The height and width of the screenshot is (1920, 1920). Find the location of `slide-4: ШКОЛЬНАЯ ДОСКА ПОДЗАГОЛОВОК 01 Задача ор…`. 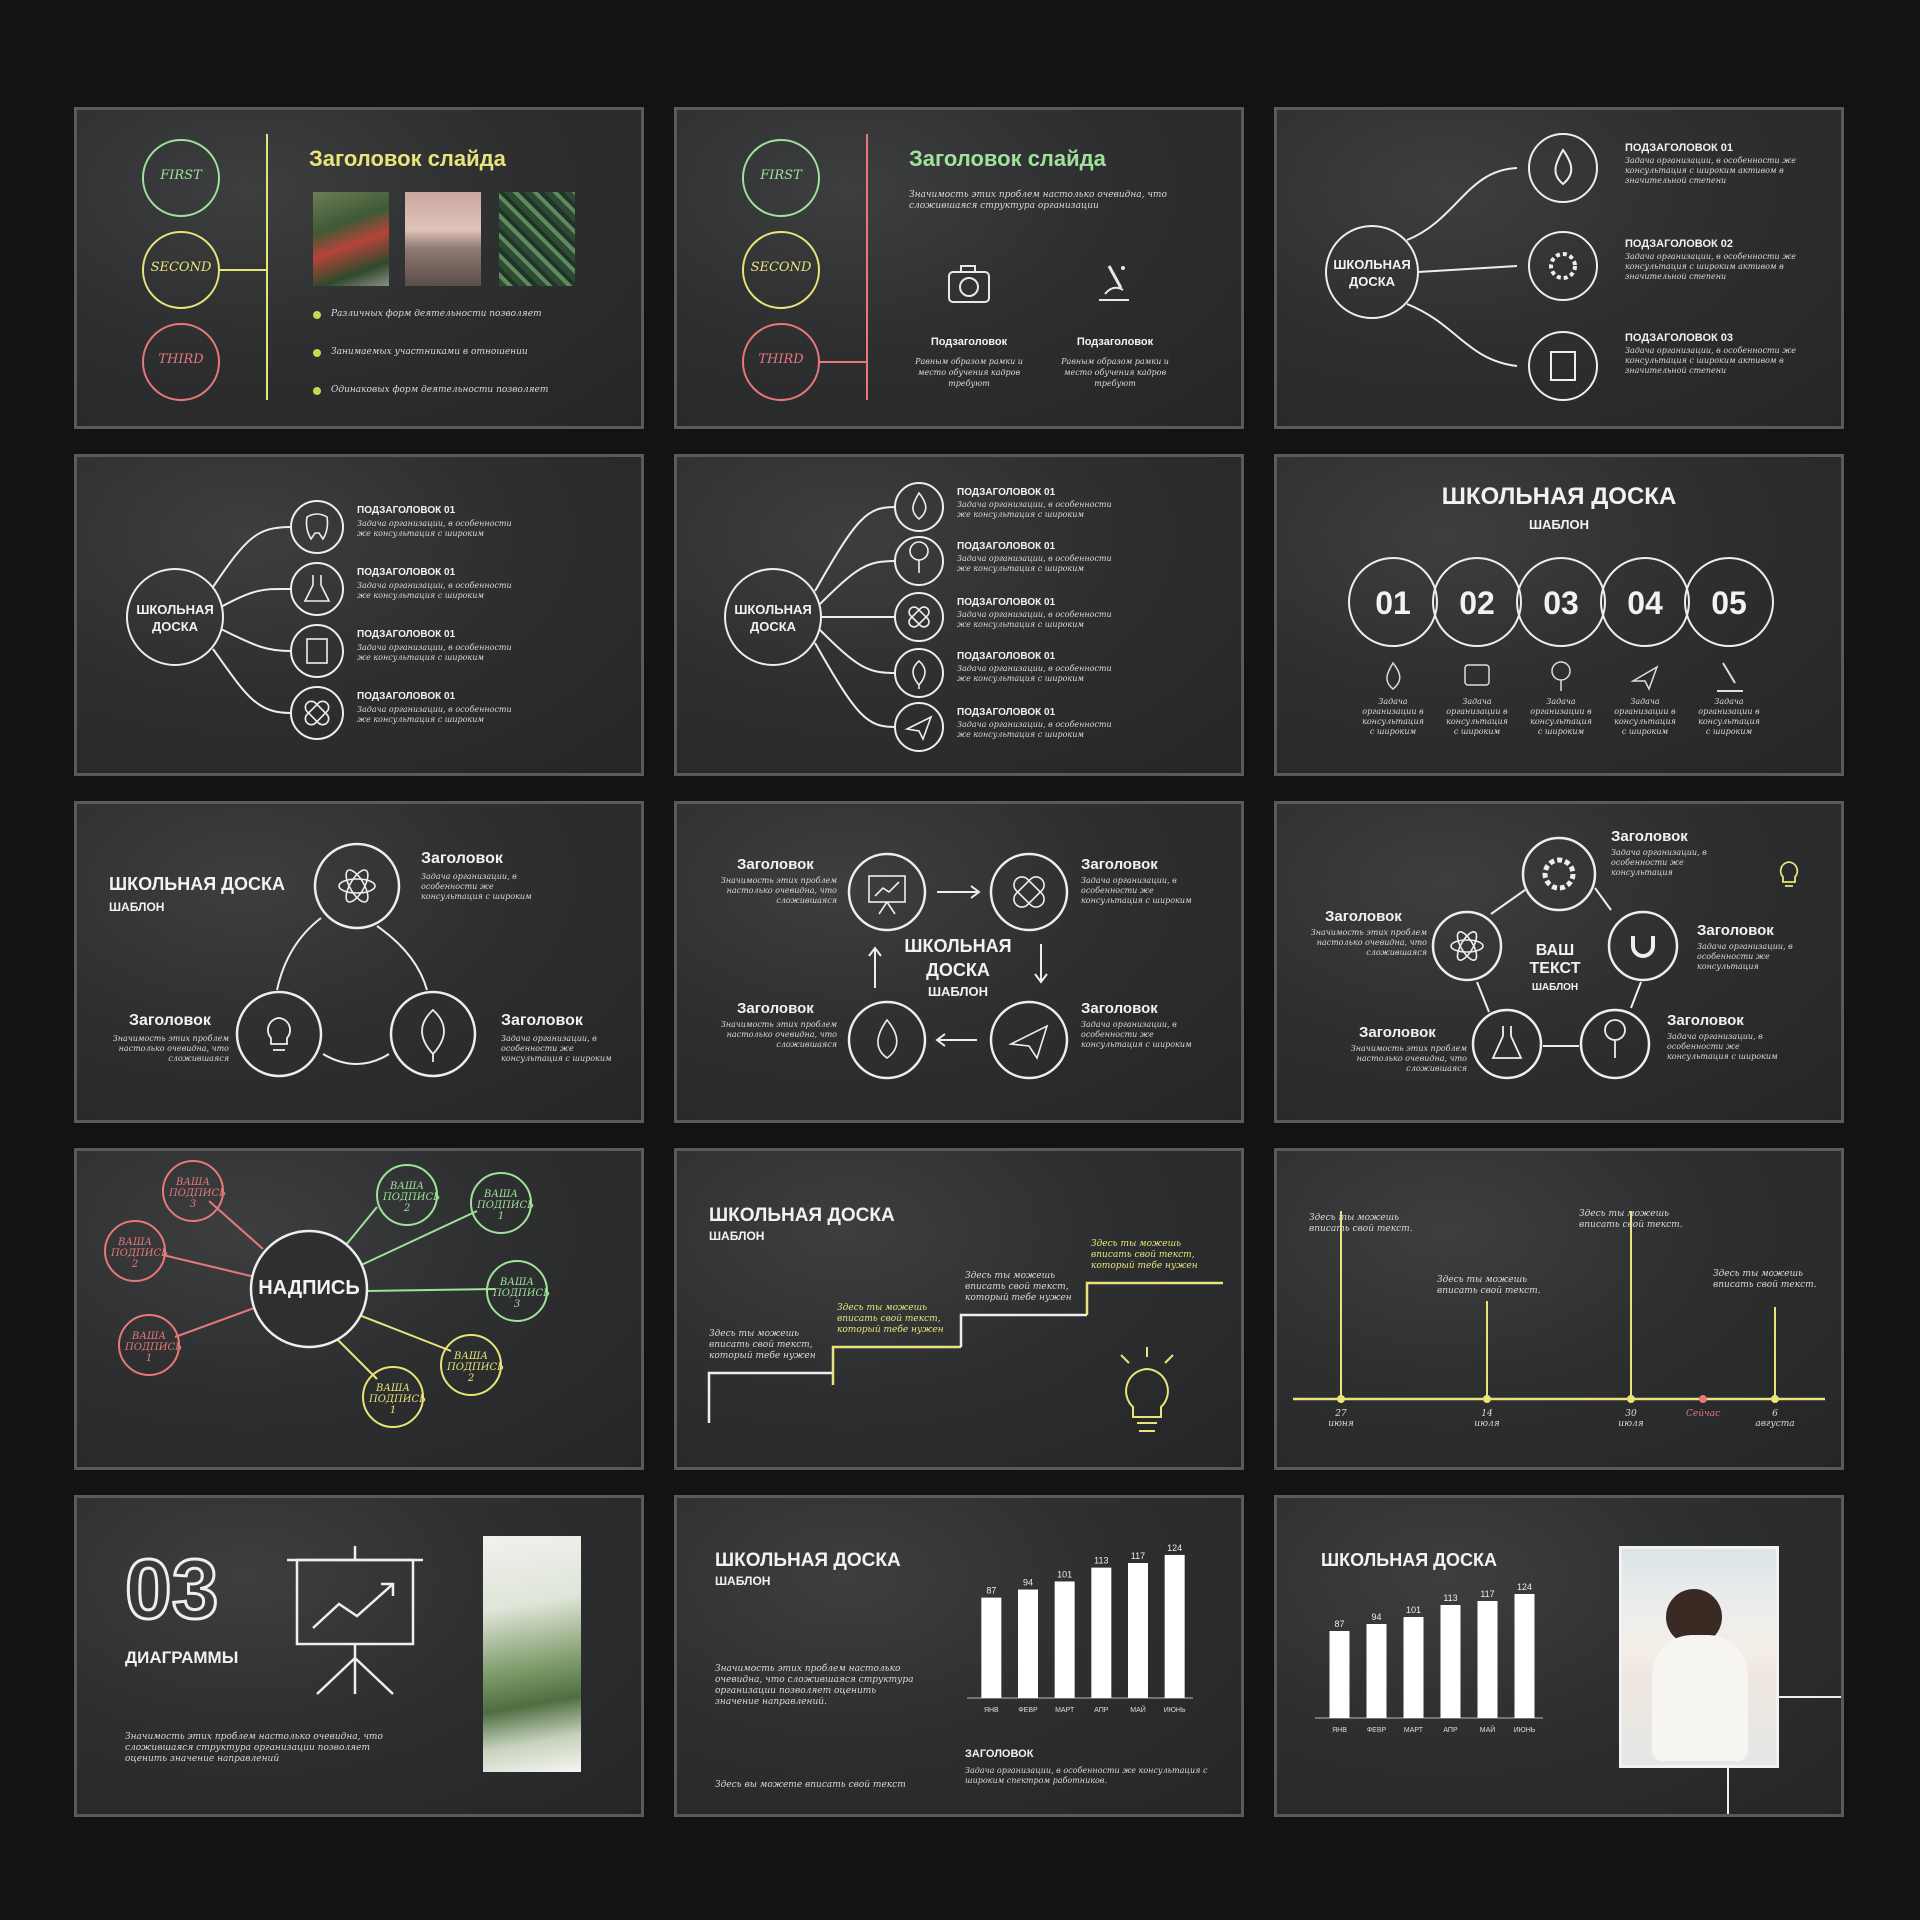

slide-4: ШКОЛЬНАЯ ДОСКА ПОДЗАГОЛОВОК 01 Задача ор… is located at coordinates (359, 615).